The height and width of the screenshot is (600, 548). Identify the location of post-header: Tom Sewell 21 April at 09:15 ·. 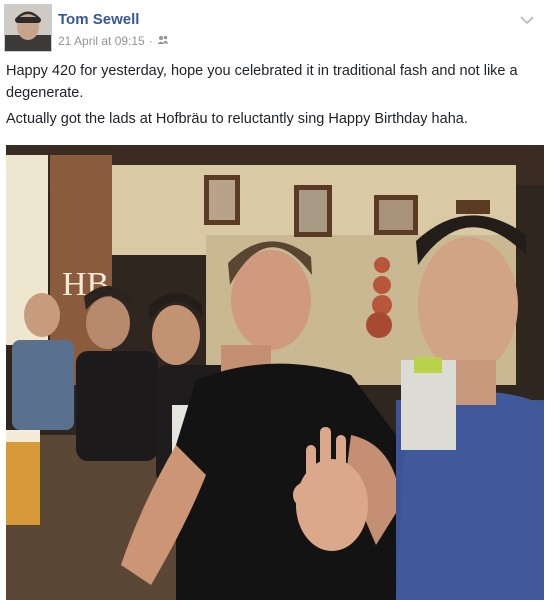
(276, 29).